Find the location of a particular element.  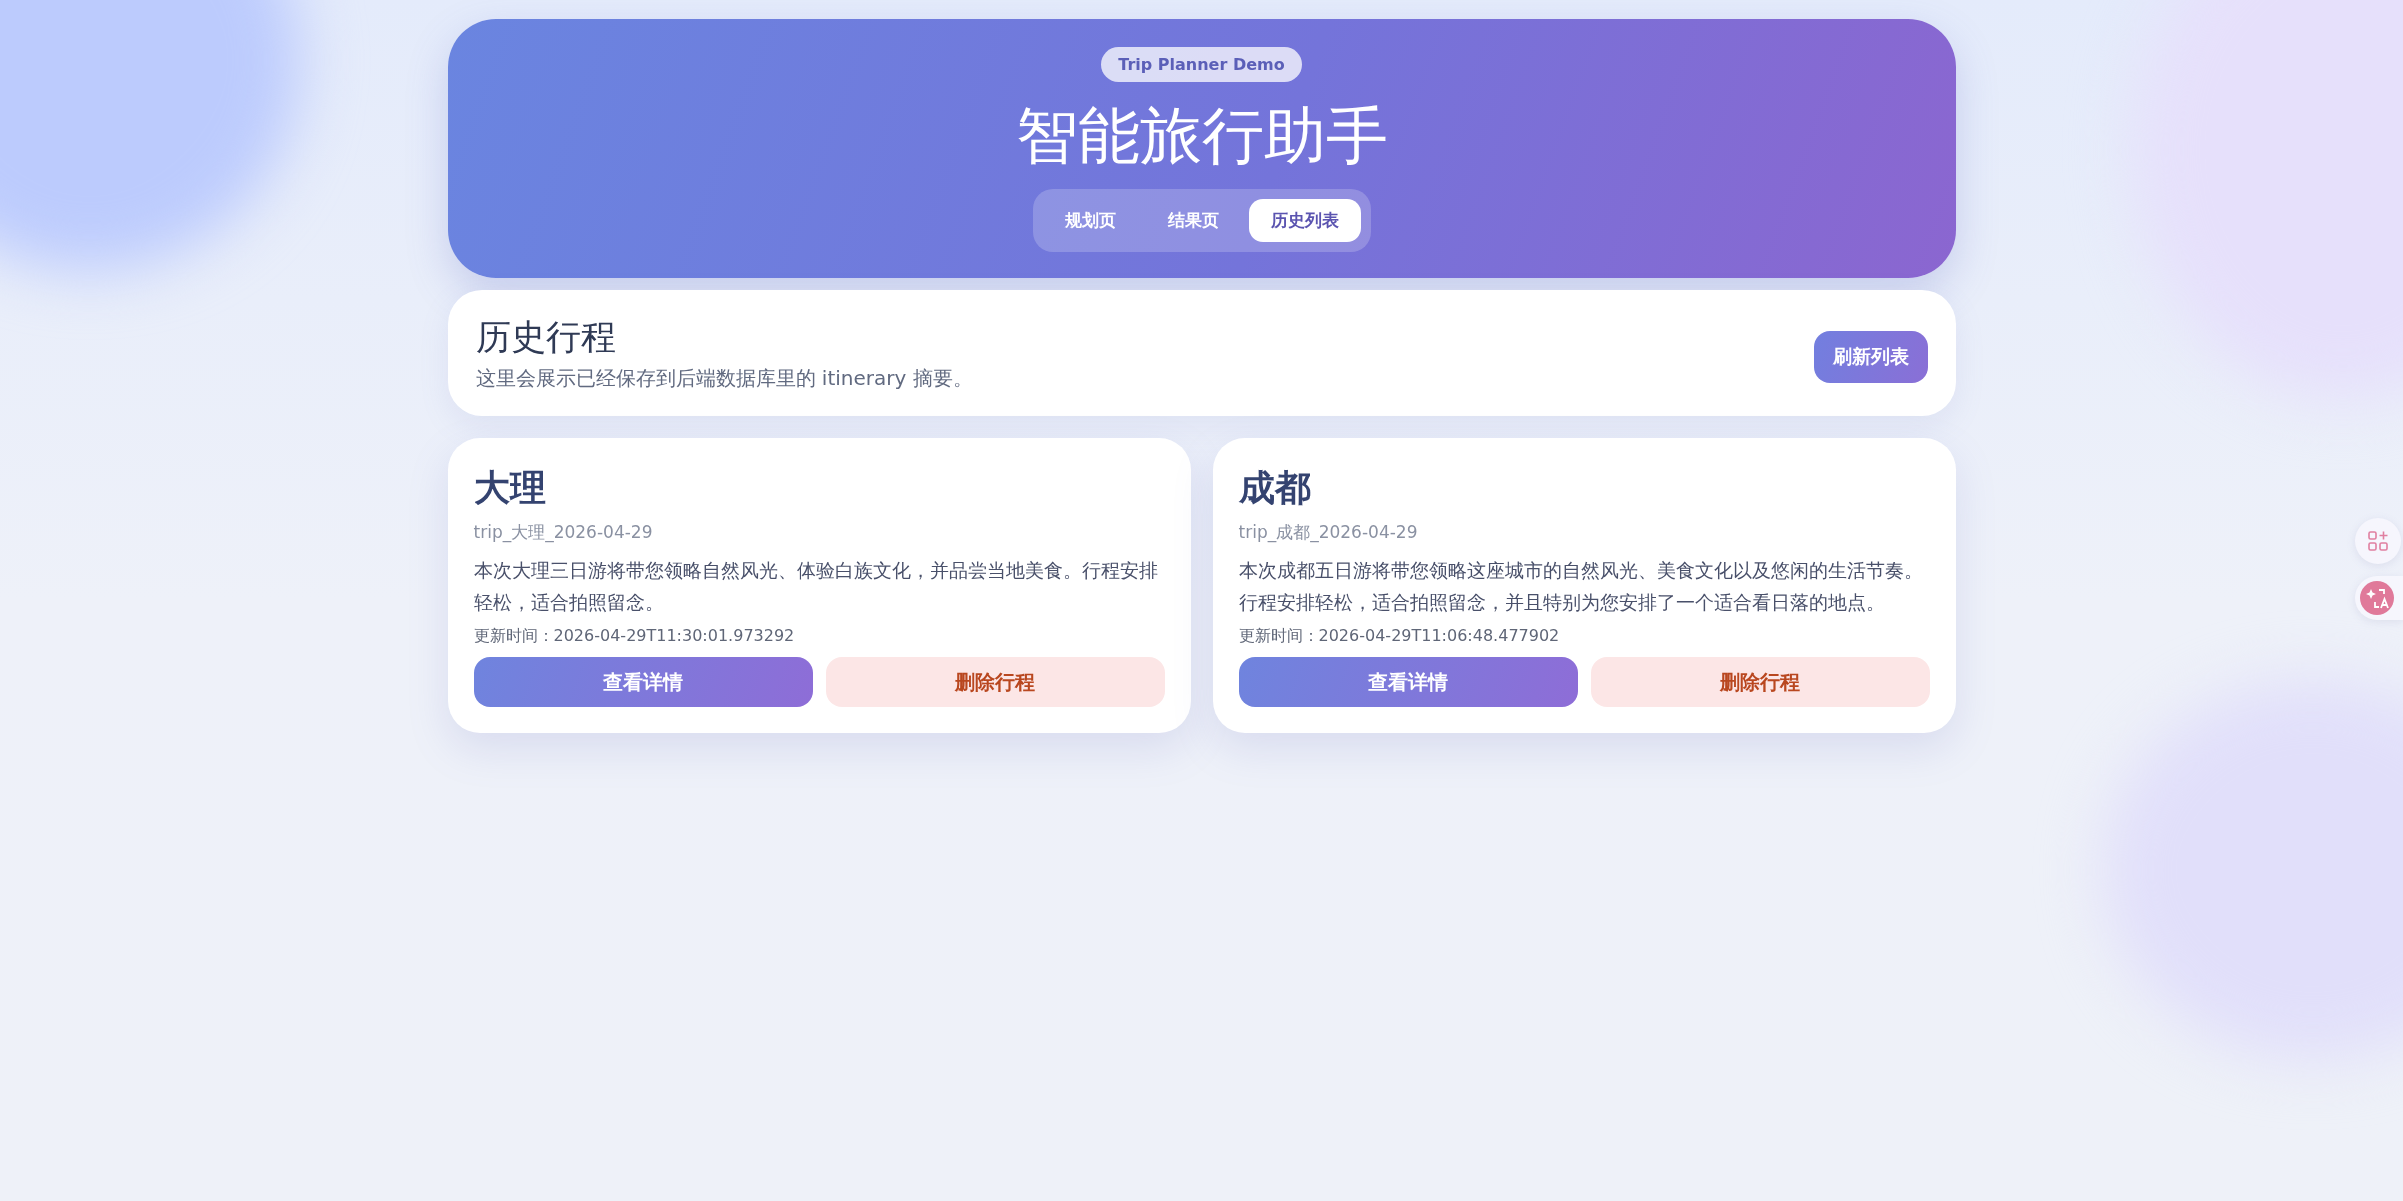

trip-name: 成都 is located at coordinates (1275, 488).